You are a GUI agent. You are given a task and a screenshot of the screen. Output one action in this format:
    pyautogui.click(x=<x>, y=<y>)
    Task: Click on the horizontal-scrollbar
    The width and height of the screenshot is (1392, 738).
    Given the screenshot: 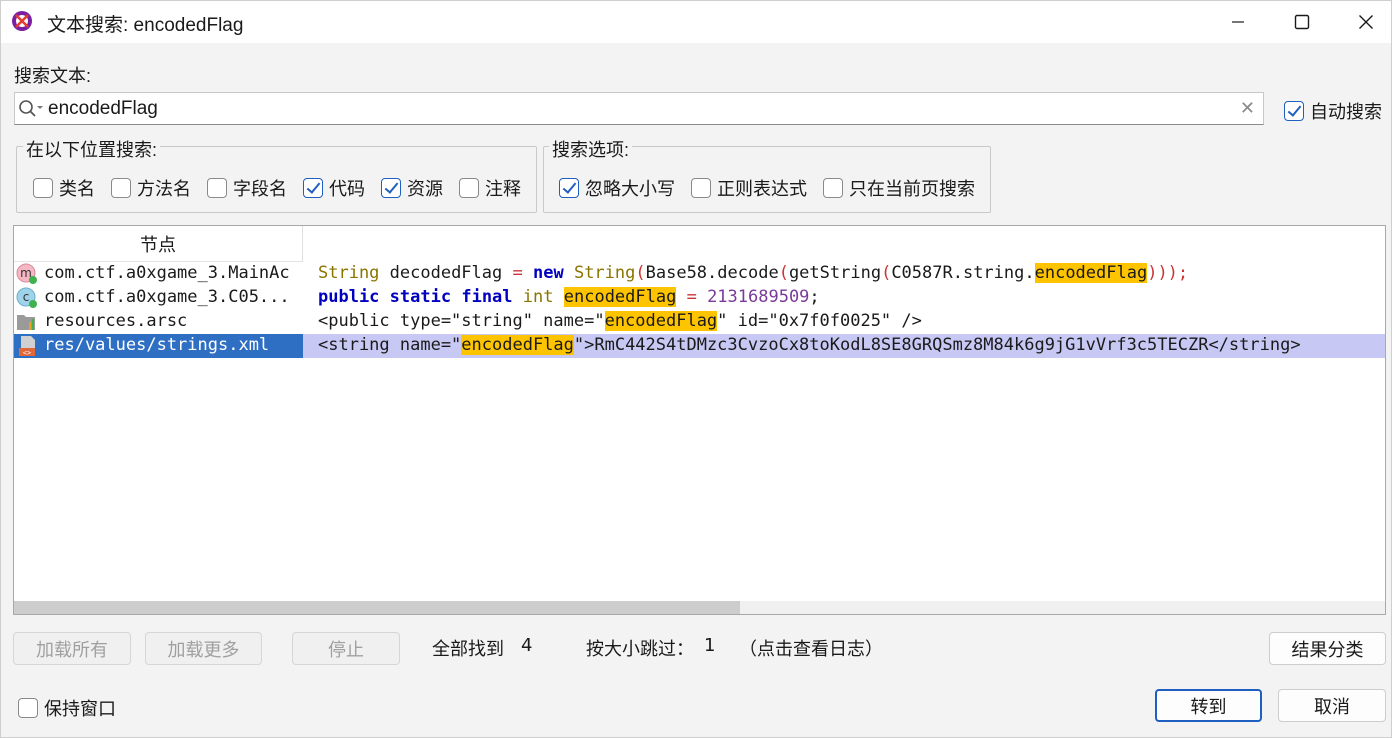 What is the action you would take?
    pyautogui.click(x=699, y=607)
    